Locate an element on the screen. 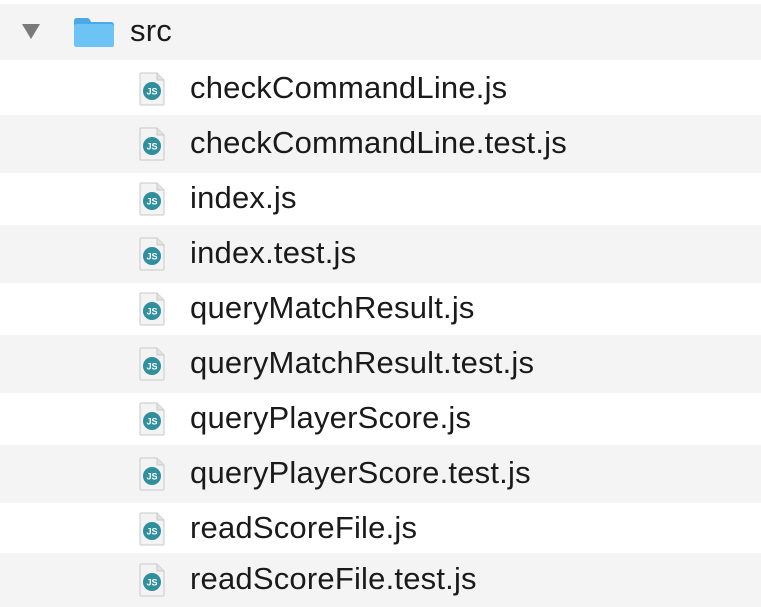 Image resolution: width=761 pixels, height=607 pixels. file-label: index.test.js is located at coordinates (273, 252).